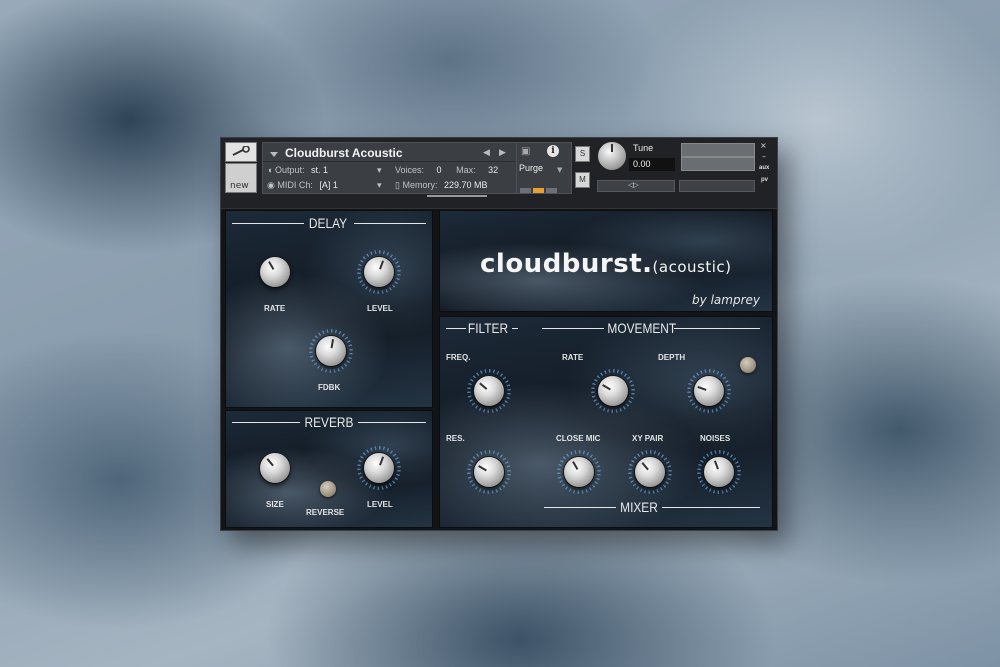 The image size is (1000, 667). Describe the element at coordinates (525, 151) in the screenshot. I see `camera-icon: ▣` at that location.